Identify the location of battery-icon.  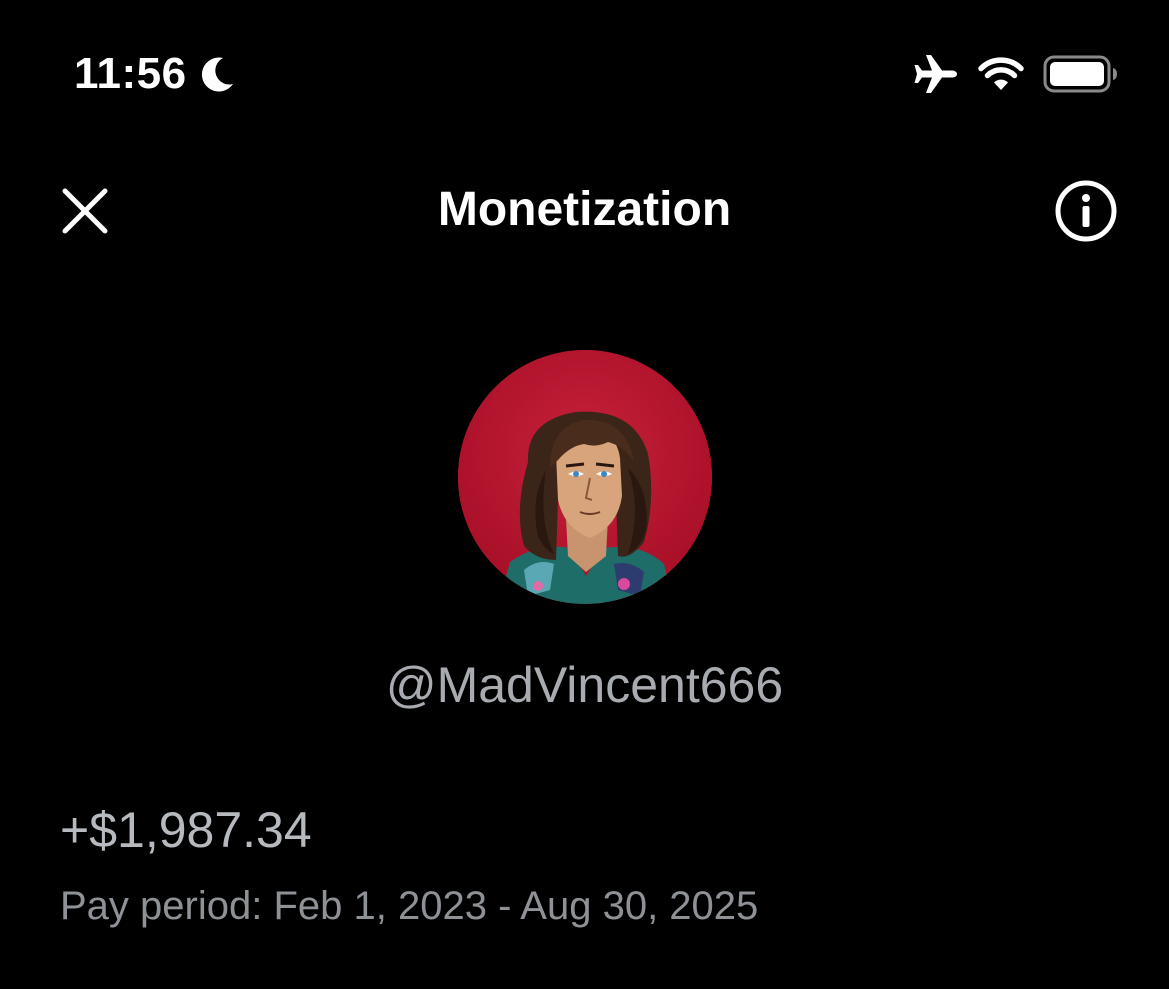
(1080, 74).